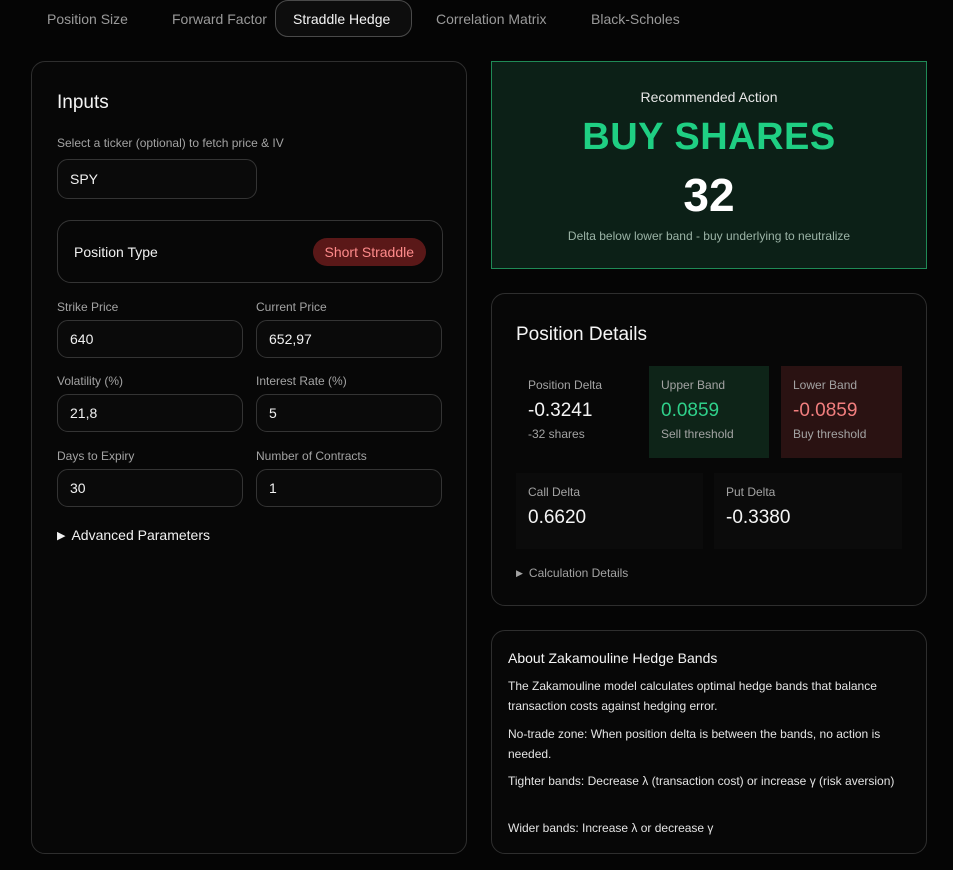 Image resolution: width=953 pixels, height=870 pixels. What do you see at coordinates (709, 97) in the screenshot?
I see `recommended-action-label: Recommended Action` at bounding box center [709, 97].